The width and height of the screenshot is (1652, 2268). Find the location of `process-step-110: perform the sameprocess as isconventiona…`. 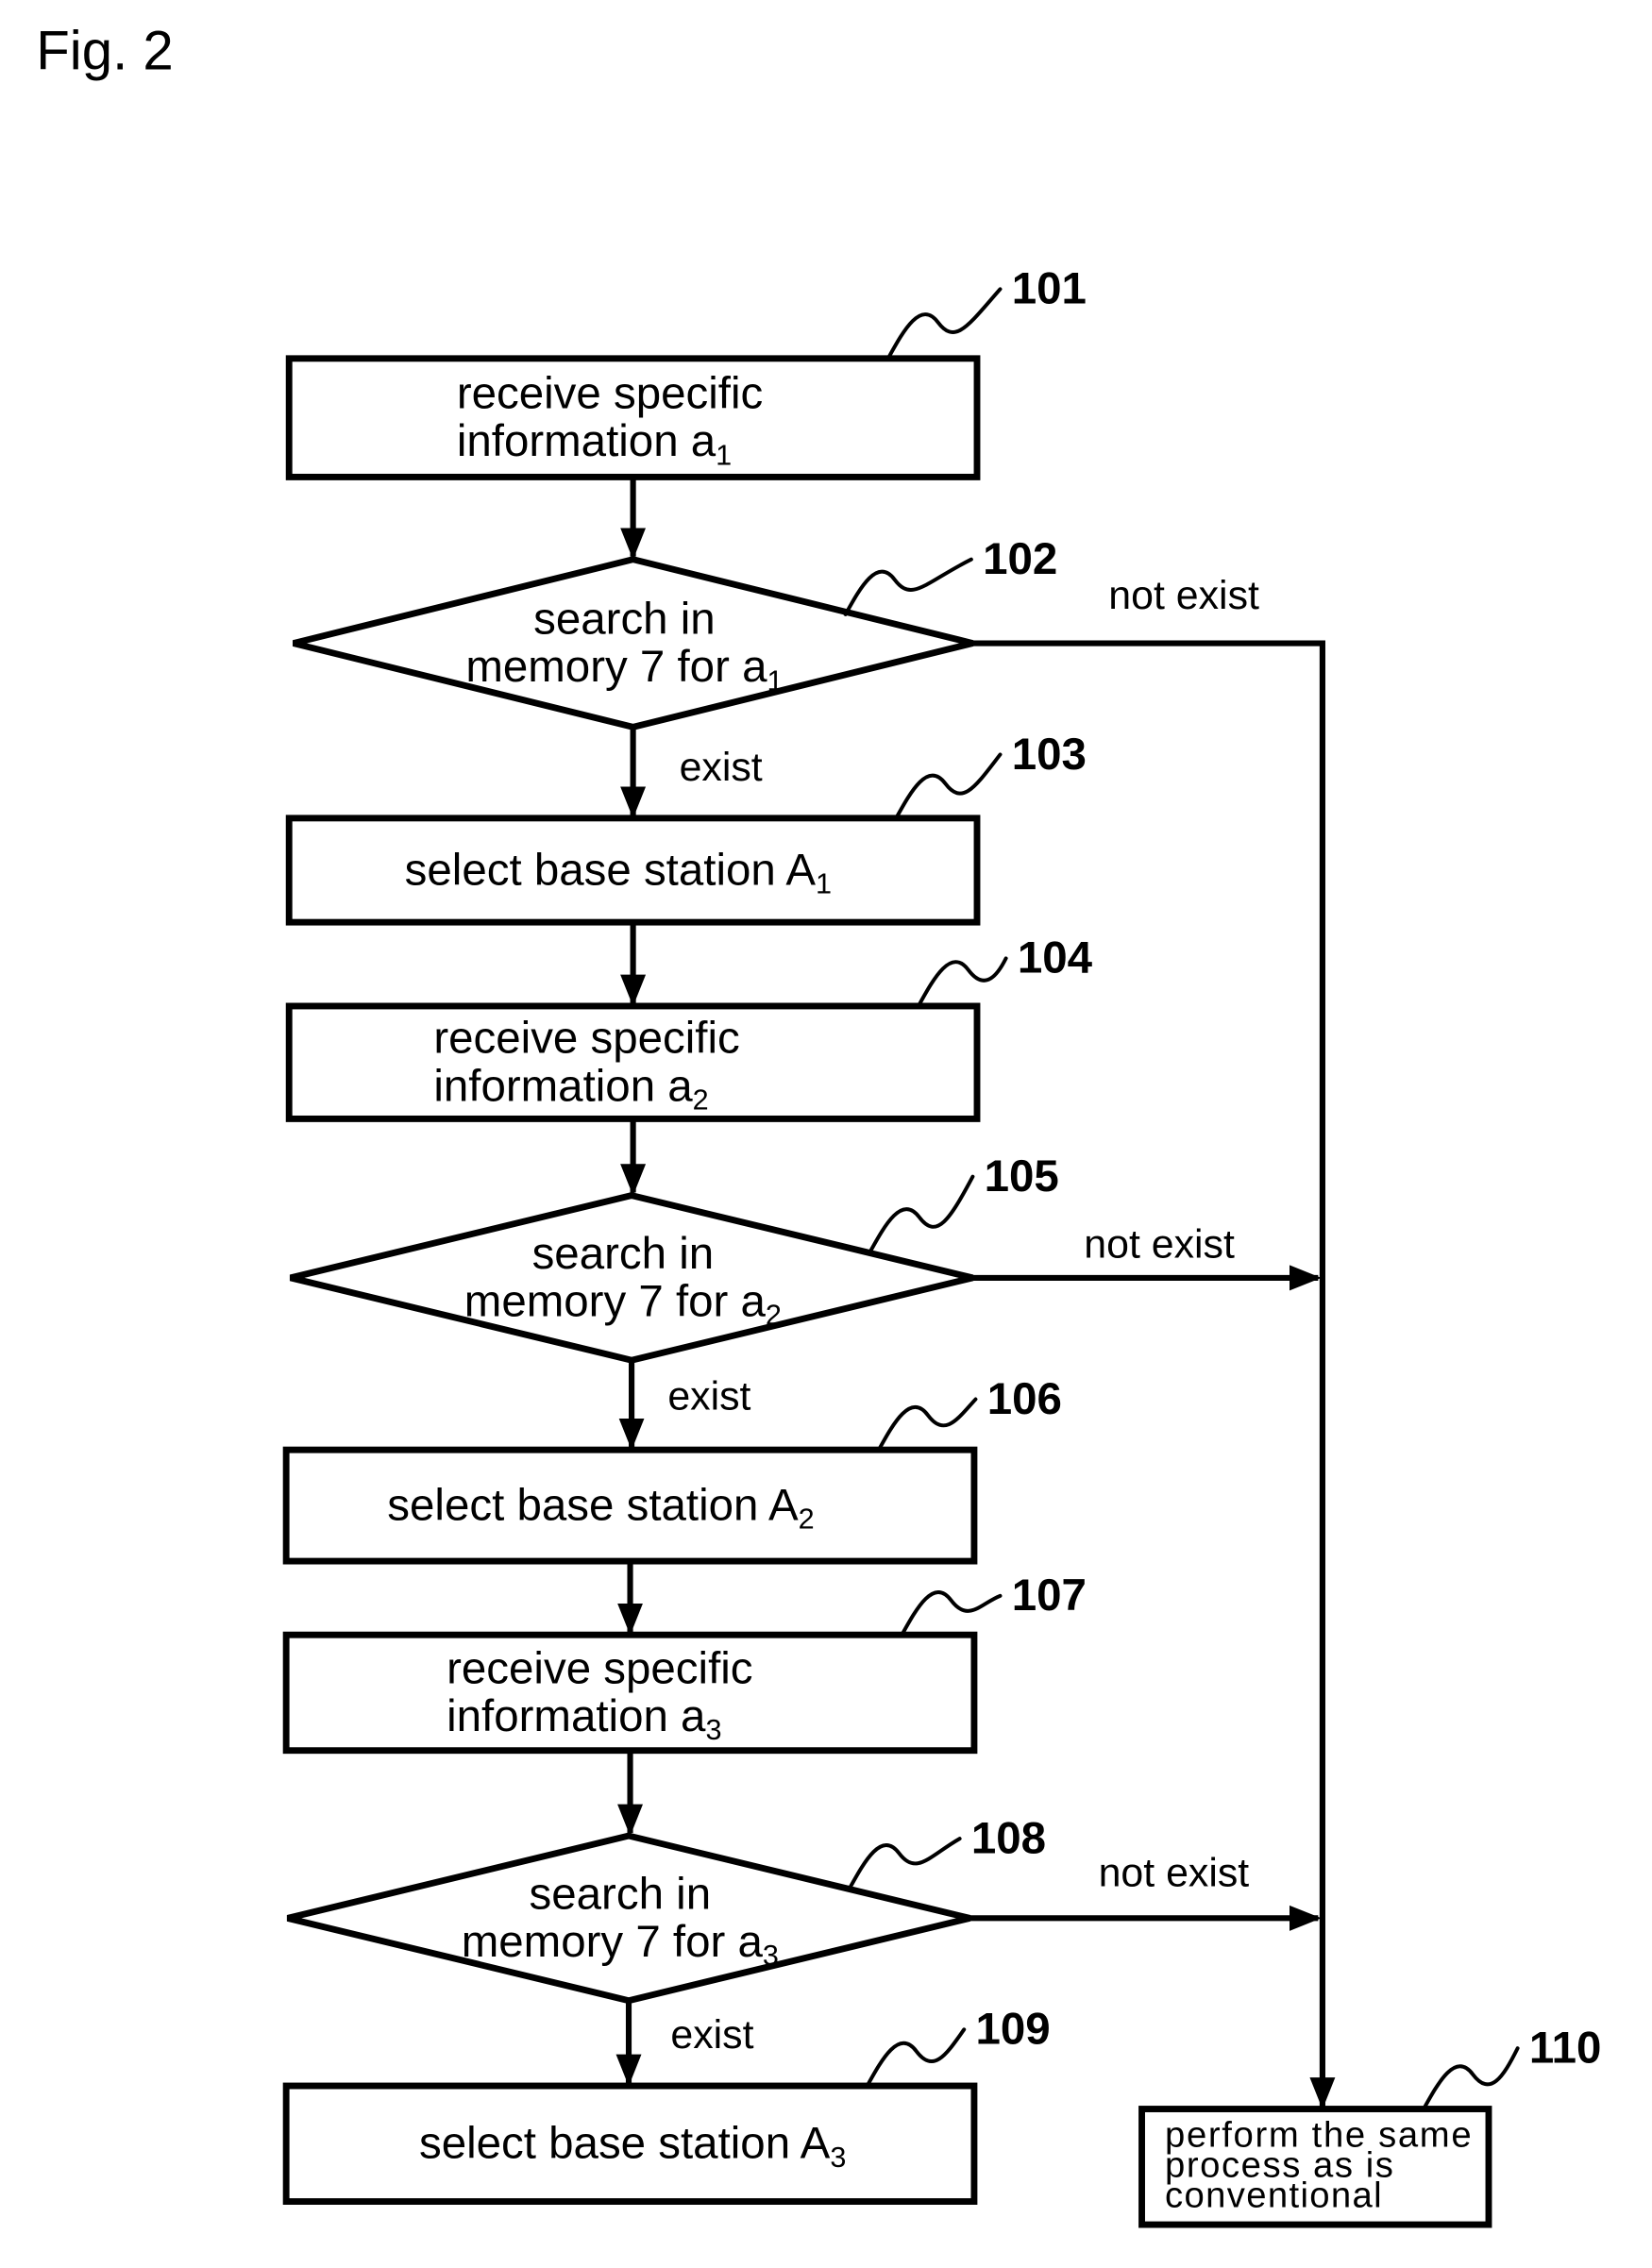

process-step-110: perform the sameprocess as isconventiona… is located at coordinates (1370, 2126).